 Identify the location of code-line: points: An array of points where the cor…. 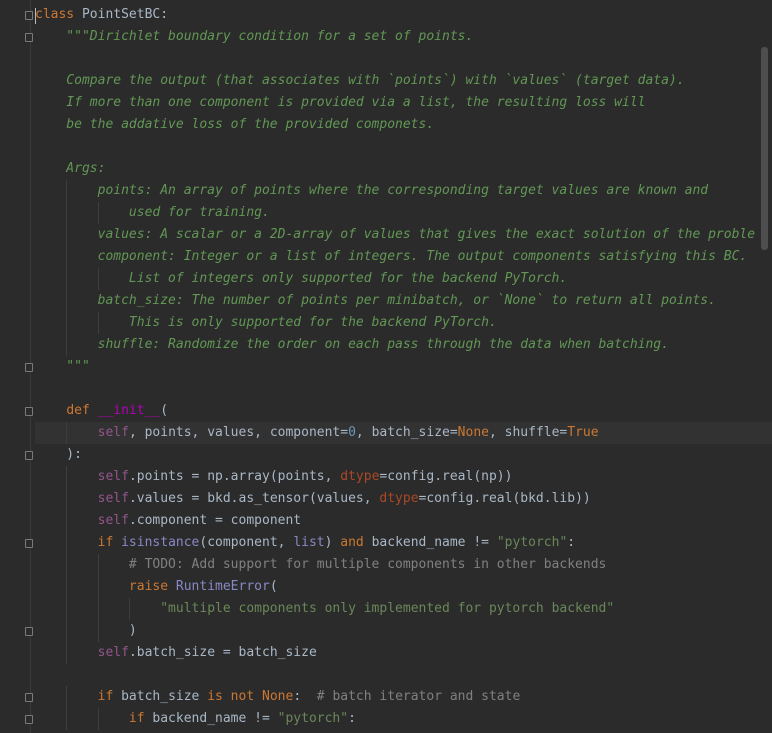
(403, 191).